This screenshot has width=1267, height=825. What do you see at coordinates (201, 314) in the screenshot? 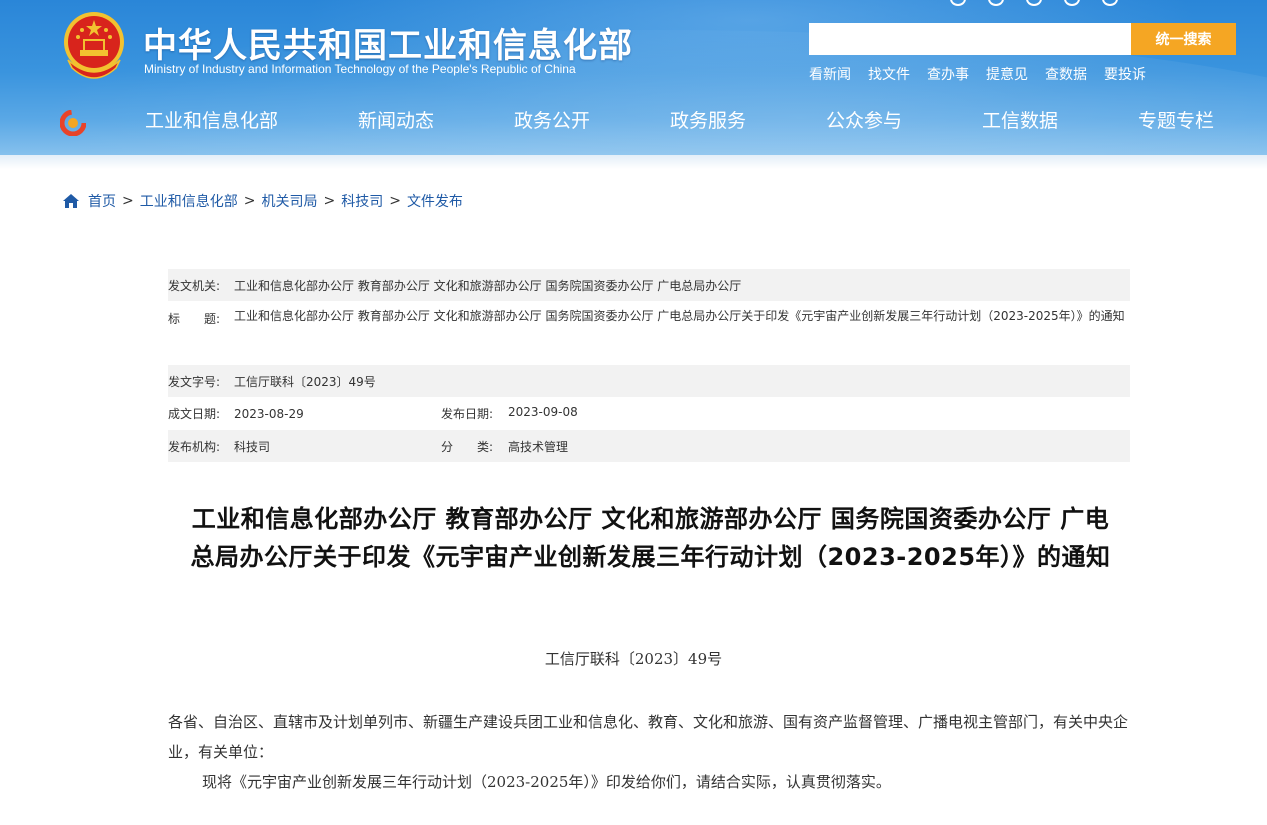
I see `meta-label: 标 题:` at bounding box center [201, 314].